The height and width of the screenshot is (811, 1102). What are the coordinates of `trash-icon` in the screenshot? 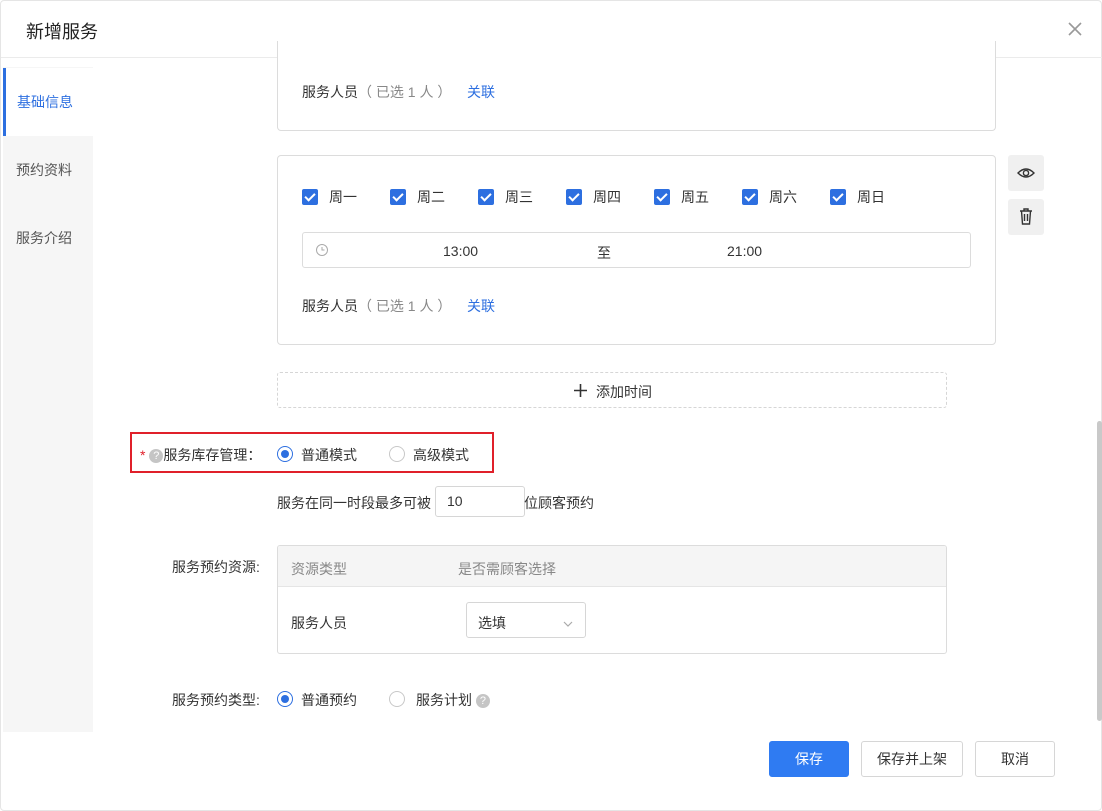 It's located at (1026, 217).